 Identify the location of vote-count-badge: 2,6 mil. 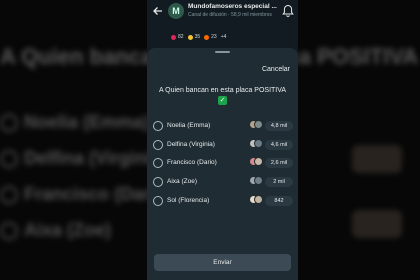
(279, 163).